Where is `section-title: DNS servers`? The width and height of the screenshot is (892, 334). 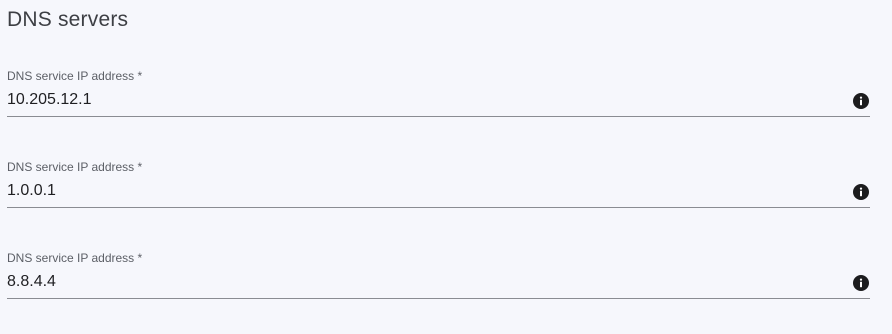
section-title: DNS servers is located at coordinates (68, 19).